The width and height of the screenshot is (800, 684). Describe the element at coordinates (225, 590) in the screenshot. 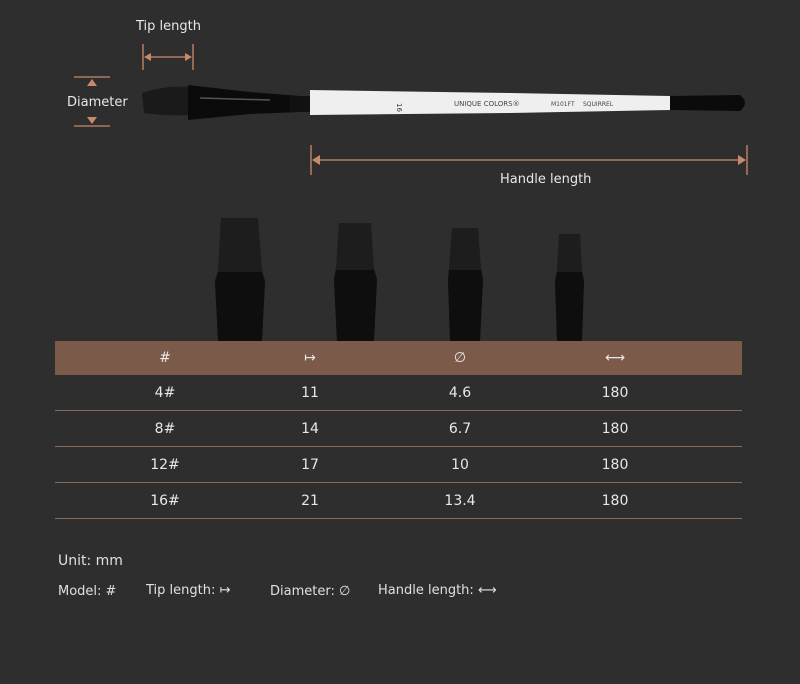

I see `tip-length-icon: ↦` at that location.